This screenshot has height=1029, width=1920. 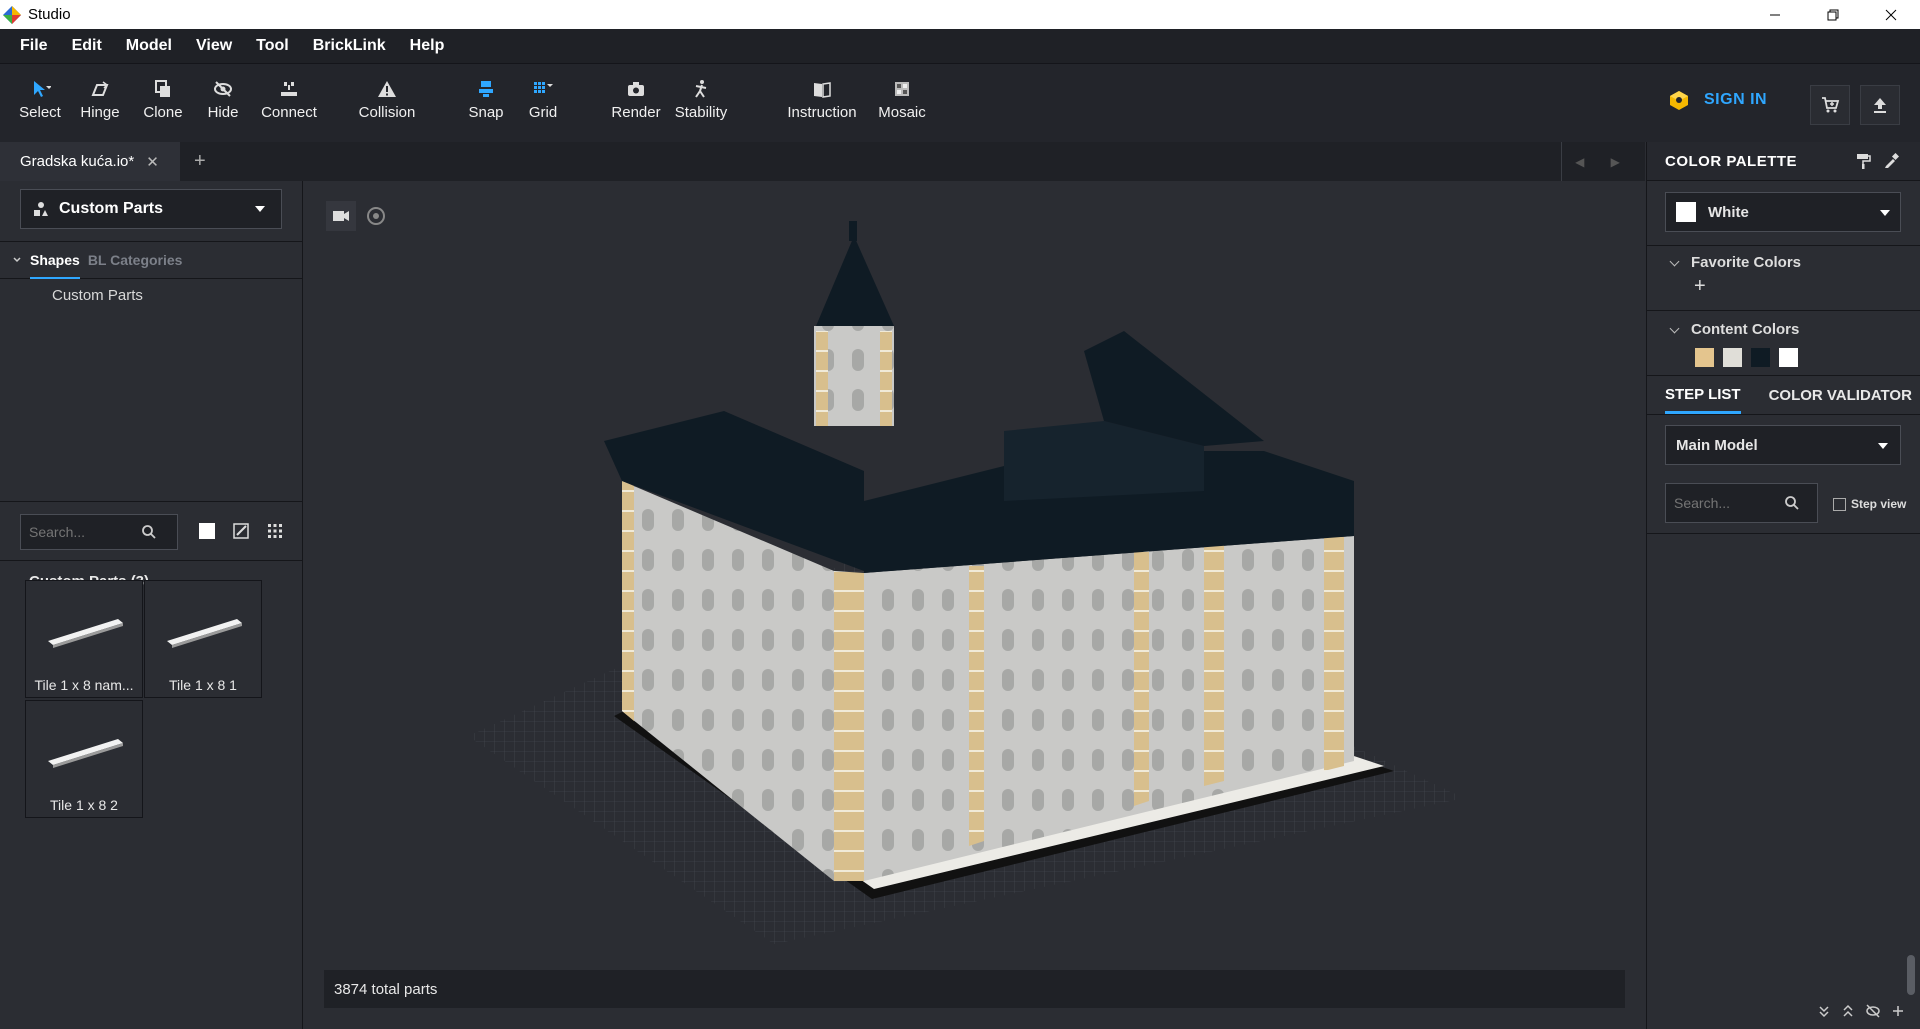 I want to click on upload-button, so click(x=1880, y=105).